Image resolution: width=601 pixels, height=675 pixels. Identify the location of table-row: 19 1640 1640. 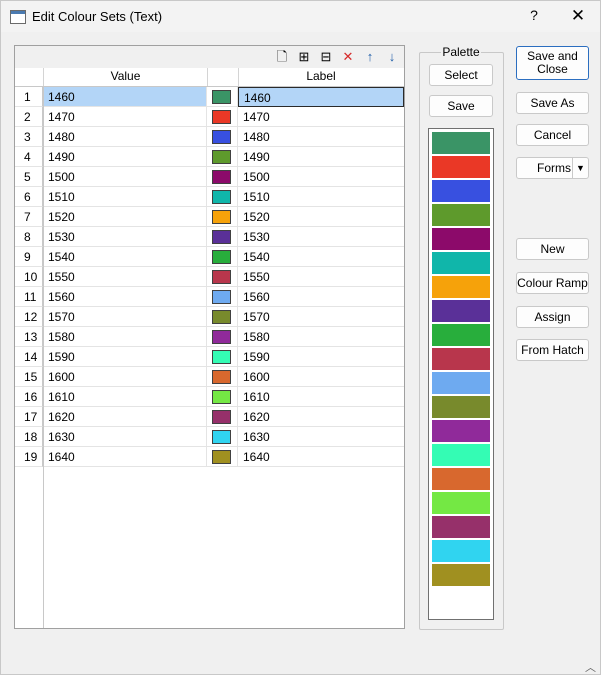
(209, 457).